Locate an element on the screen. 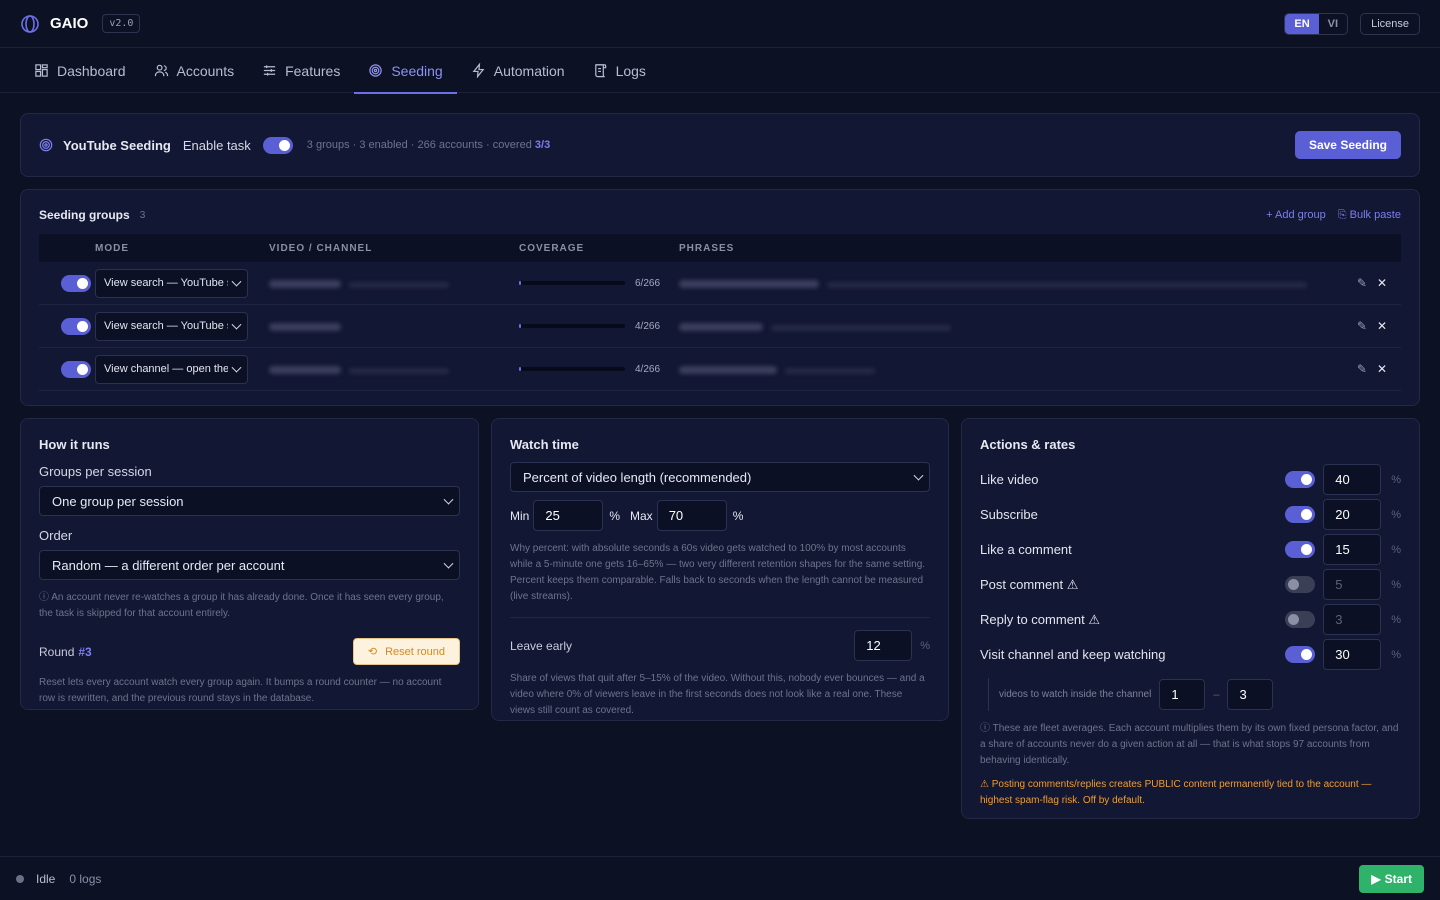  visit-channel-toggle is located at coordinates (1300, 654).